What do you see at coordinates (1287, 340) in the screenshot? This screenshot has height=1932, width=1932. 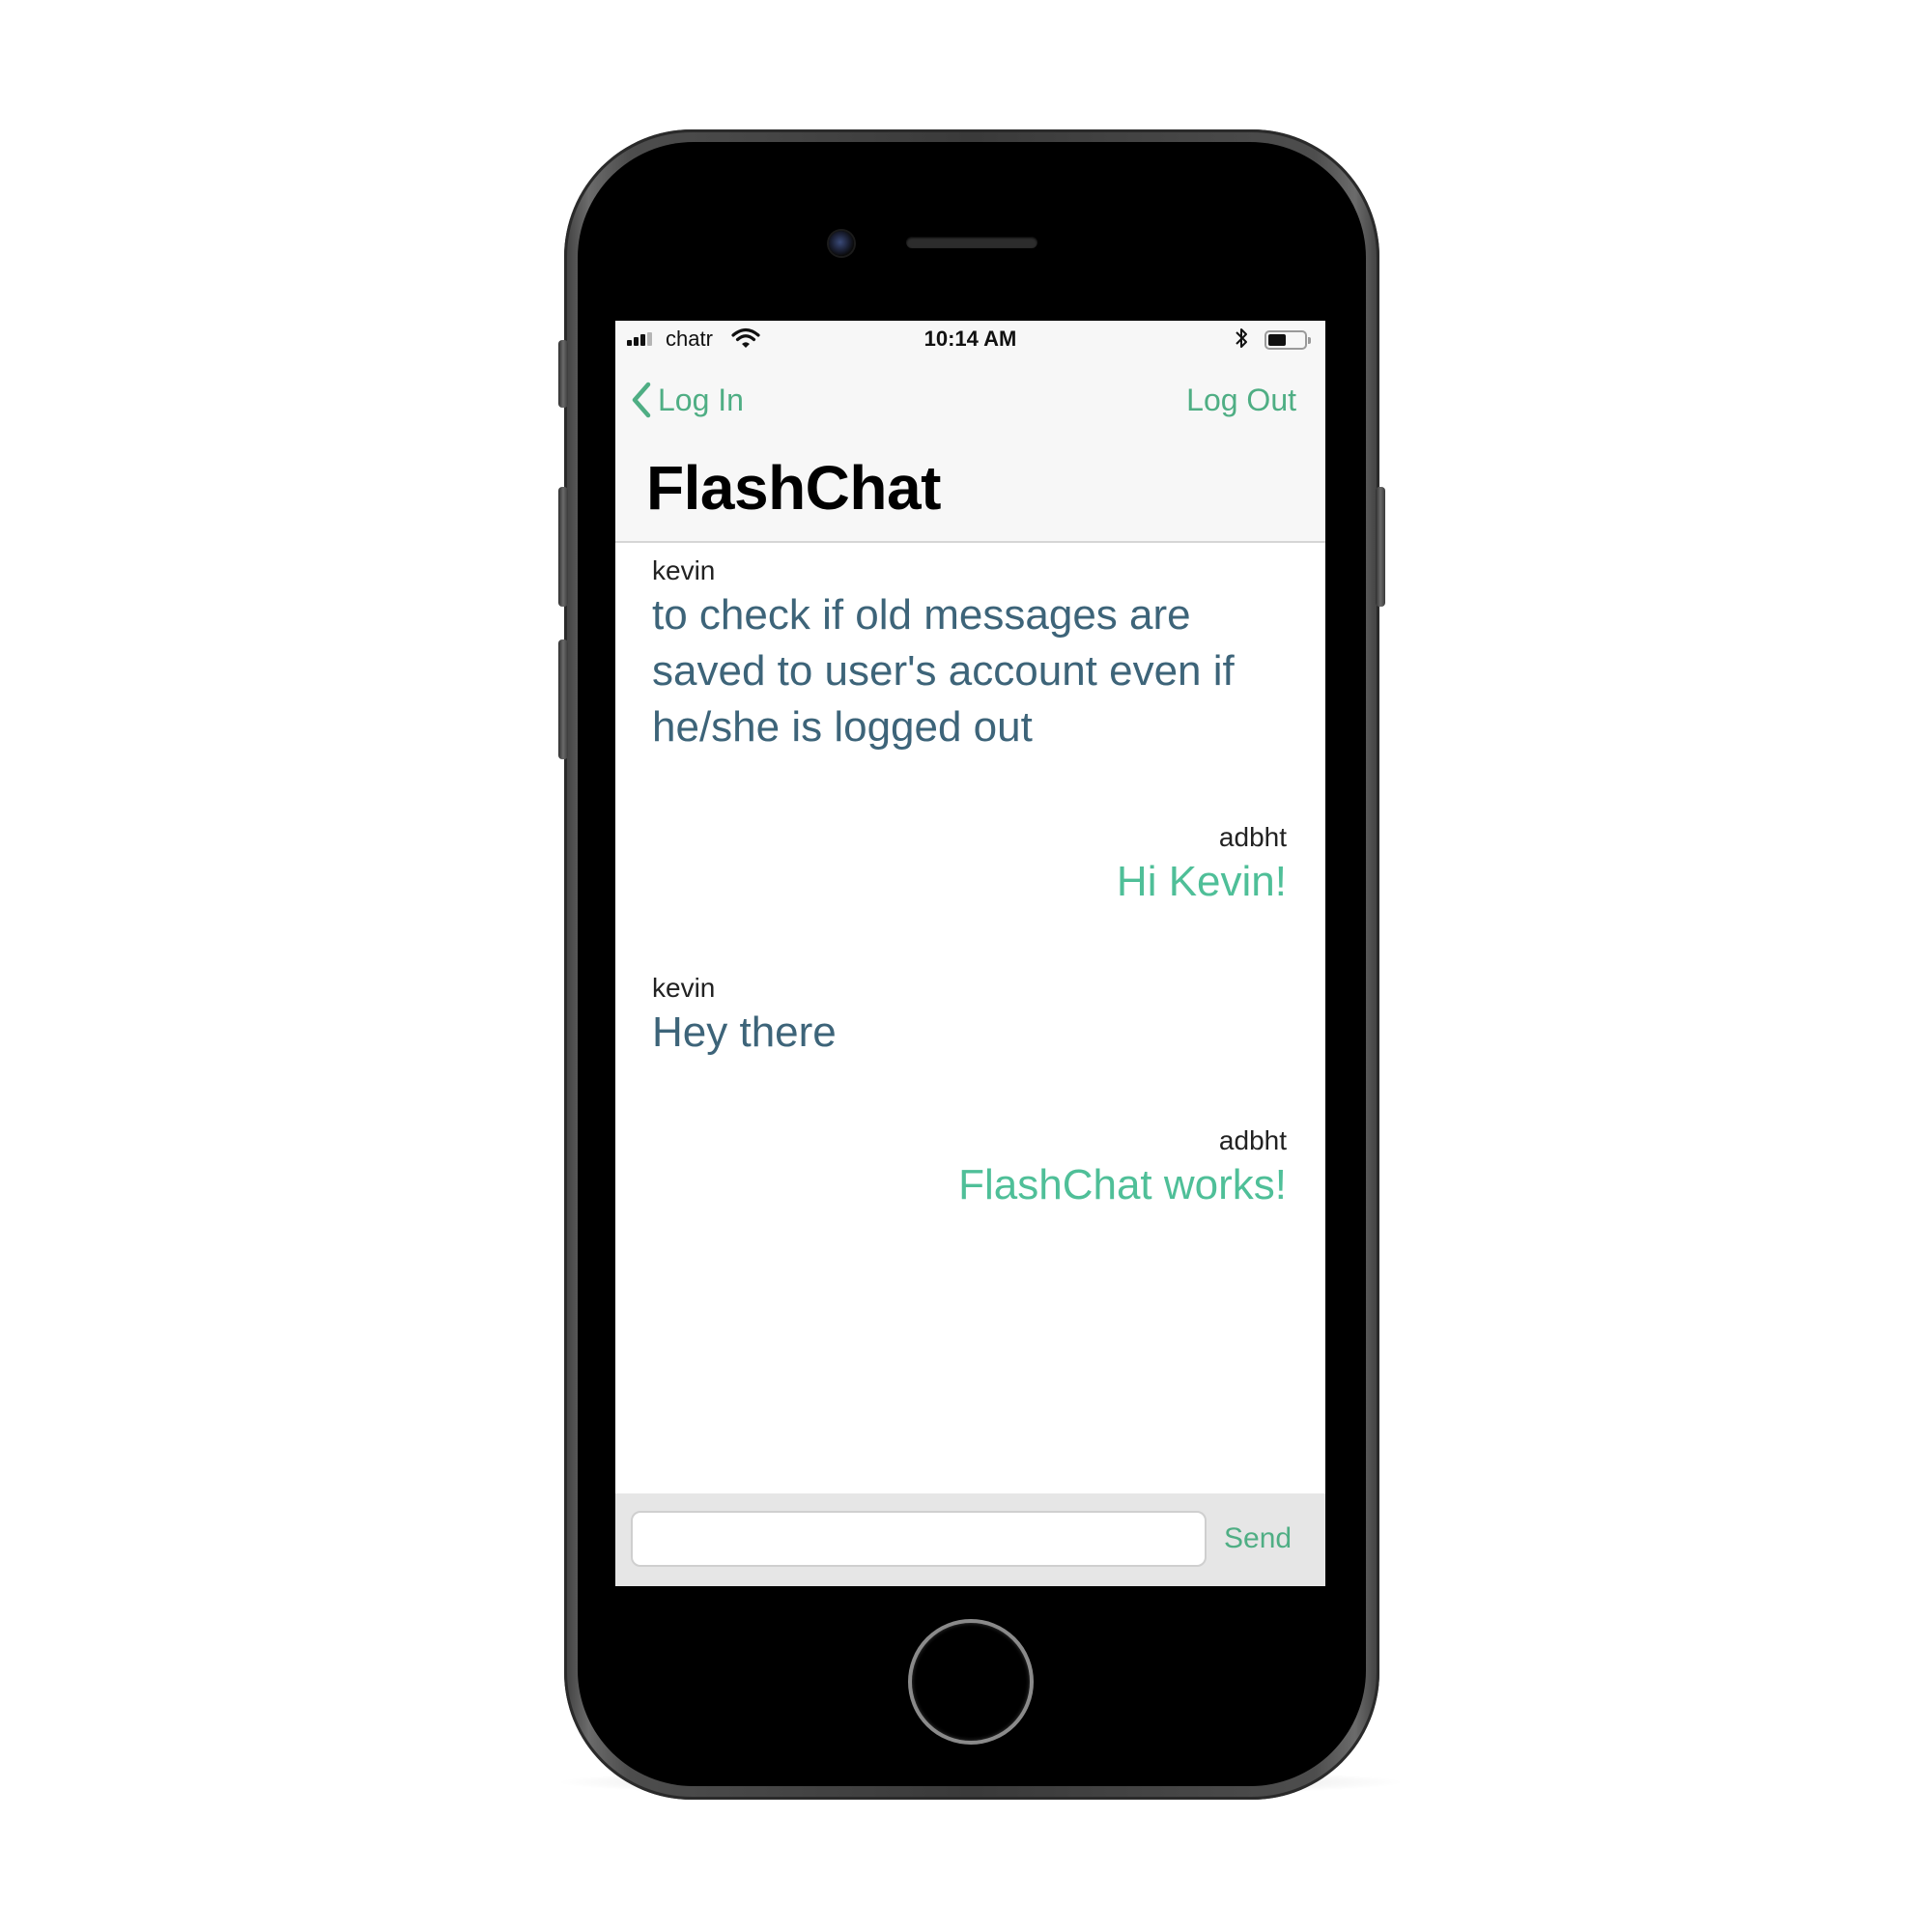 I see `battery-icon` at bounding box center [1287, 340].